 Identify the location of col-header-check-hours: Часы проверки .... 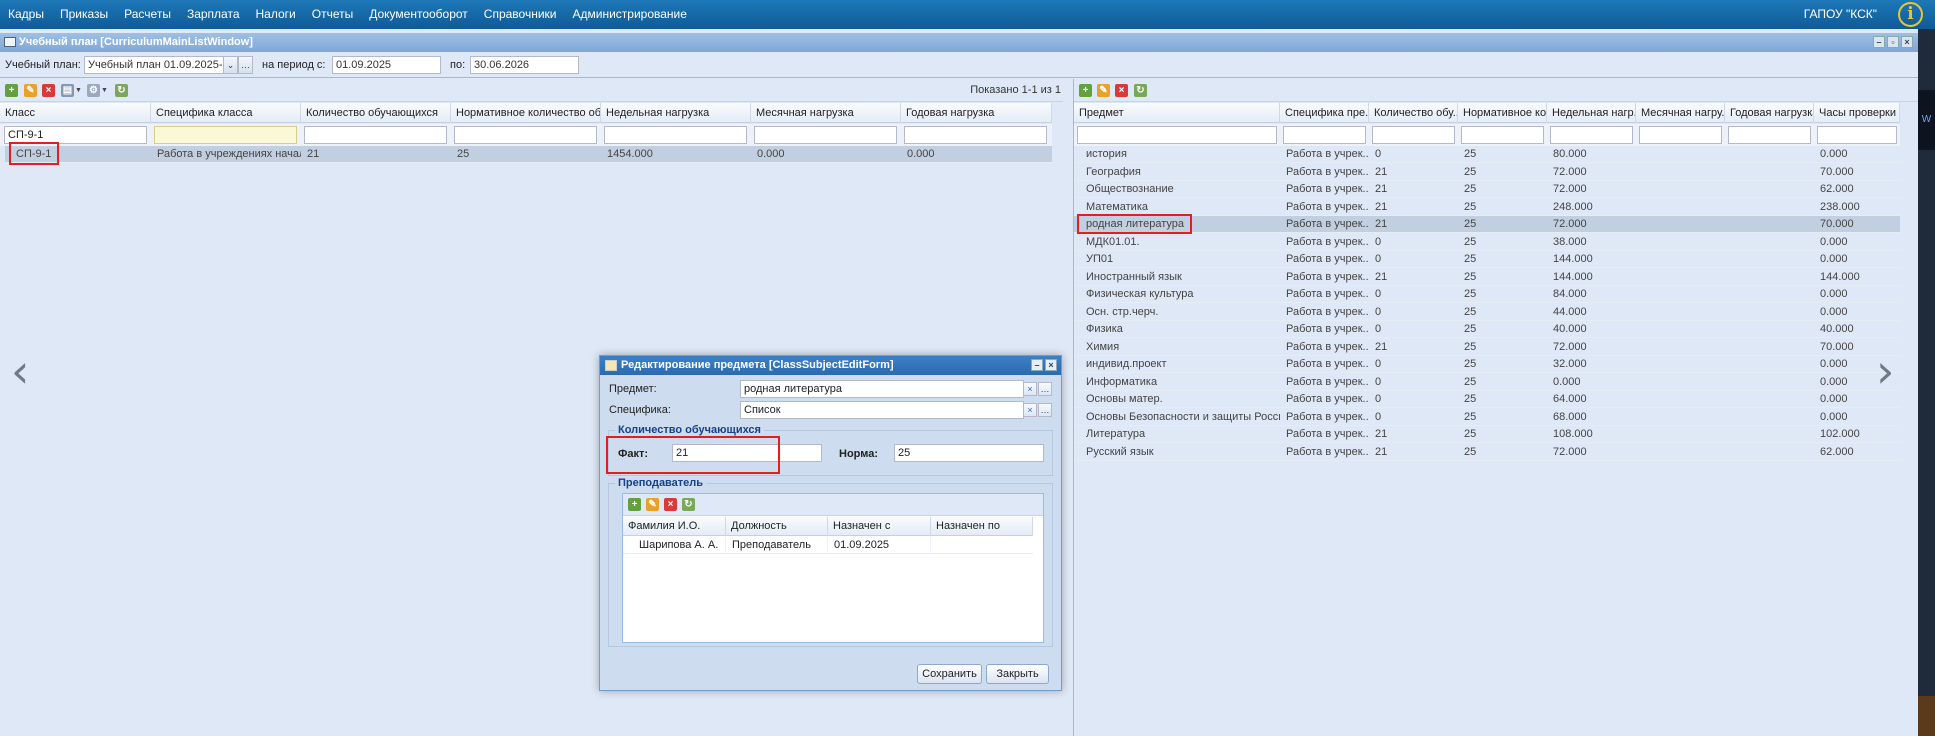
(1857, 113).